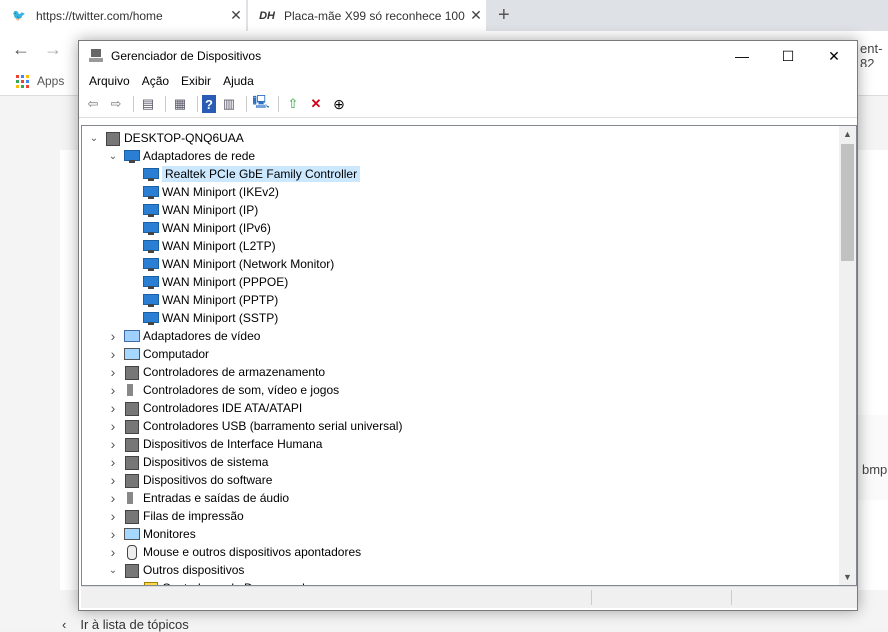 Image resolution: width=888 pixels, height=632 pixels. What do you see at coordinates (220, 192) in the screenshot?
I see `tree-item-label: WAN Miniport (IKEv2)` at bounding box center [220, 192].